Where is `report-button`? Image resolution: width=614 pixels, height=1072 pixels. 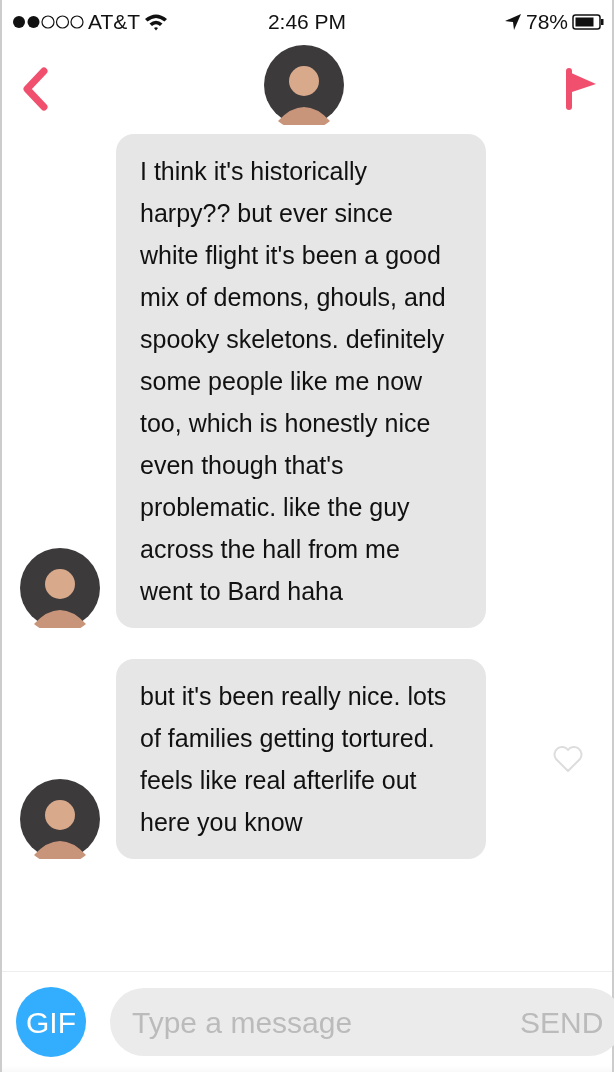 report-button is located at coordinates (581, 89).